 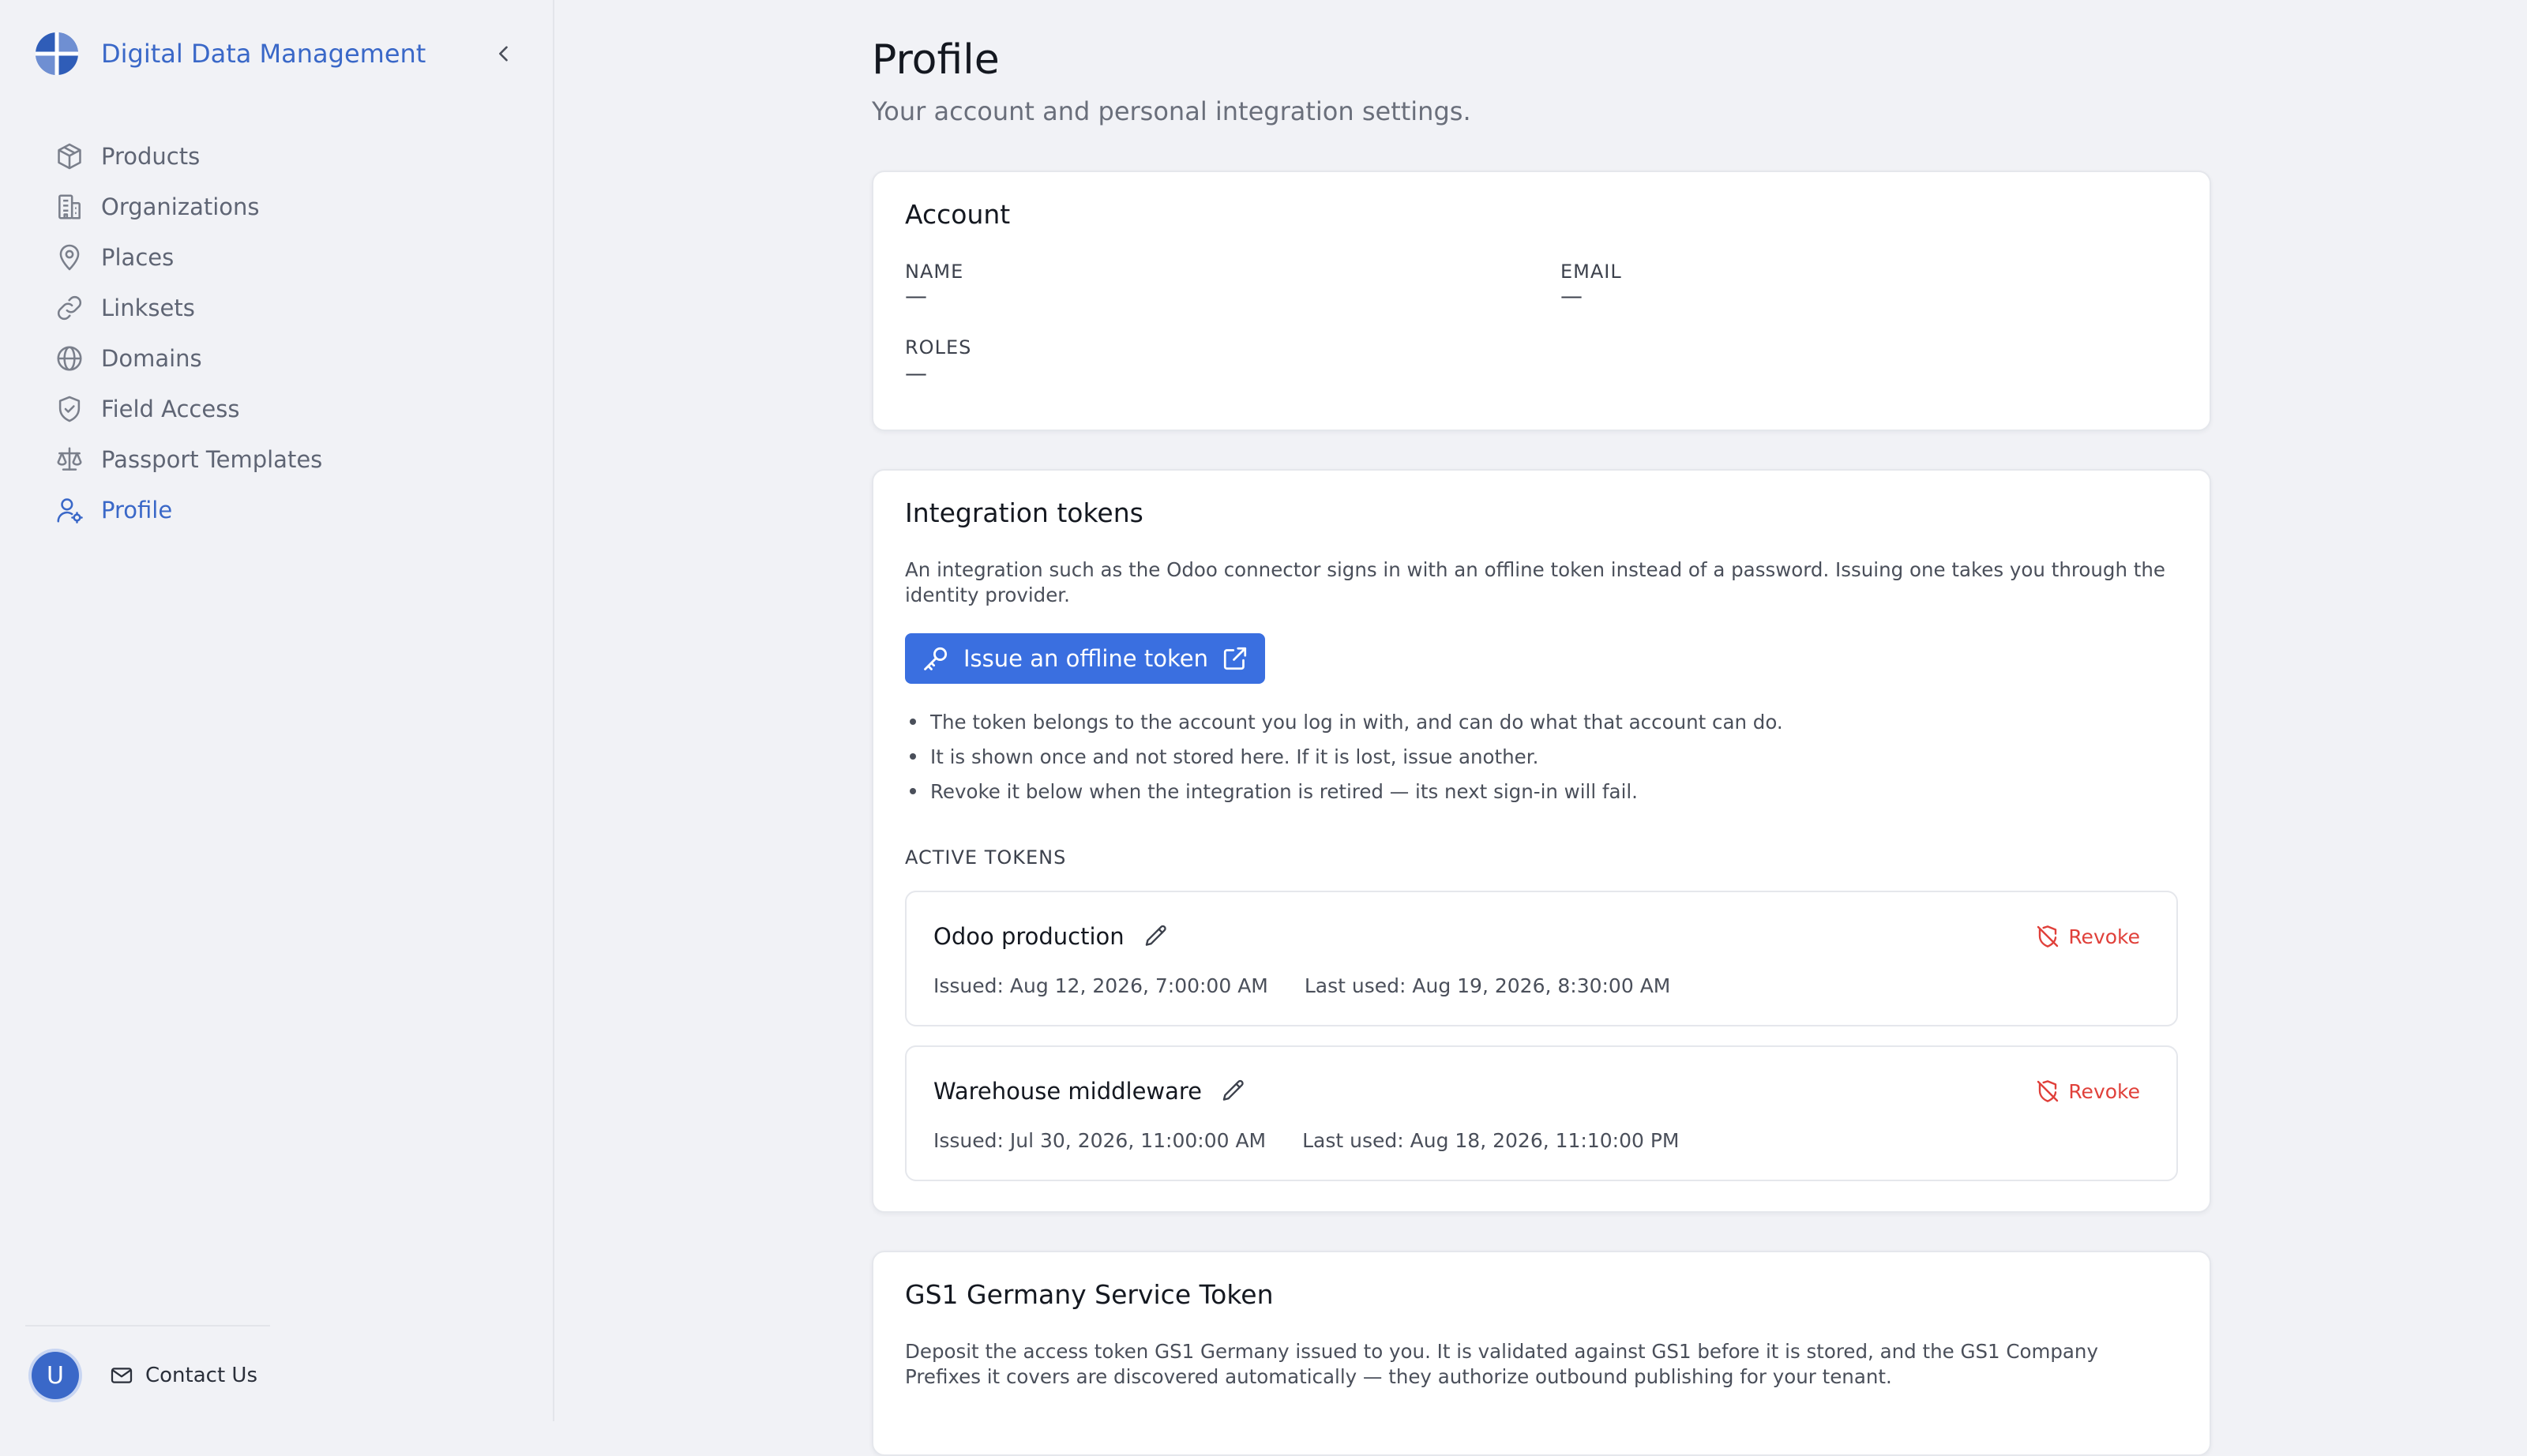 What do you see at coordinates (284, 308) in the screenshot?
I see `sidebar-item-linksets: Linksets` at bounding box center [284, 308].